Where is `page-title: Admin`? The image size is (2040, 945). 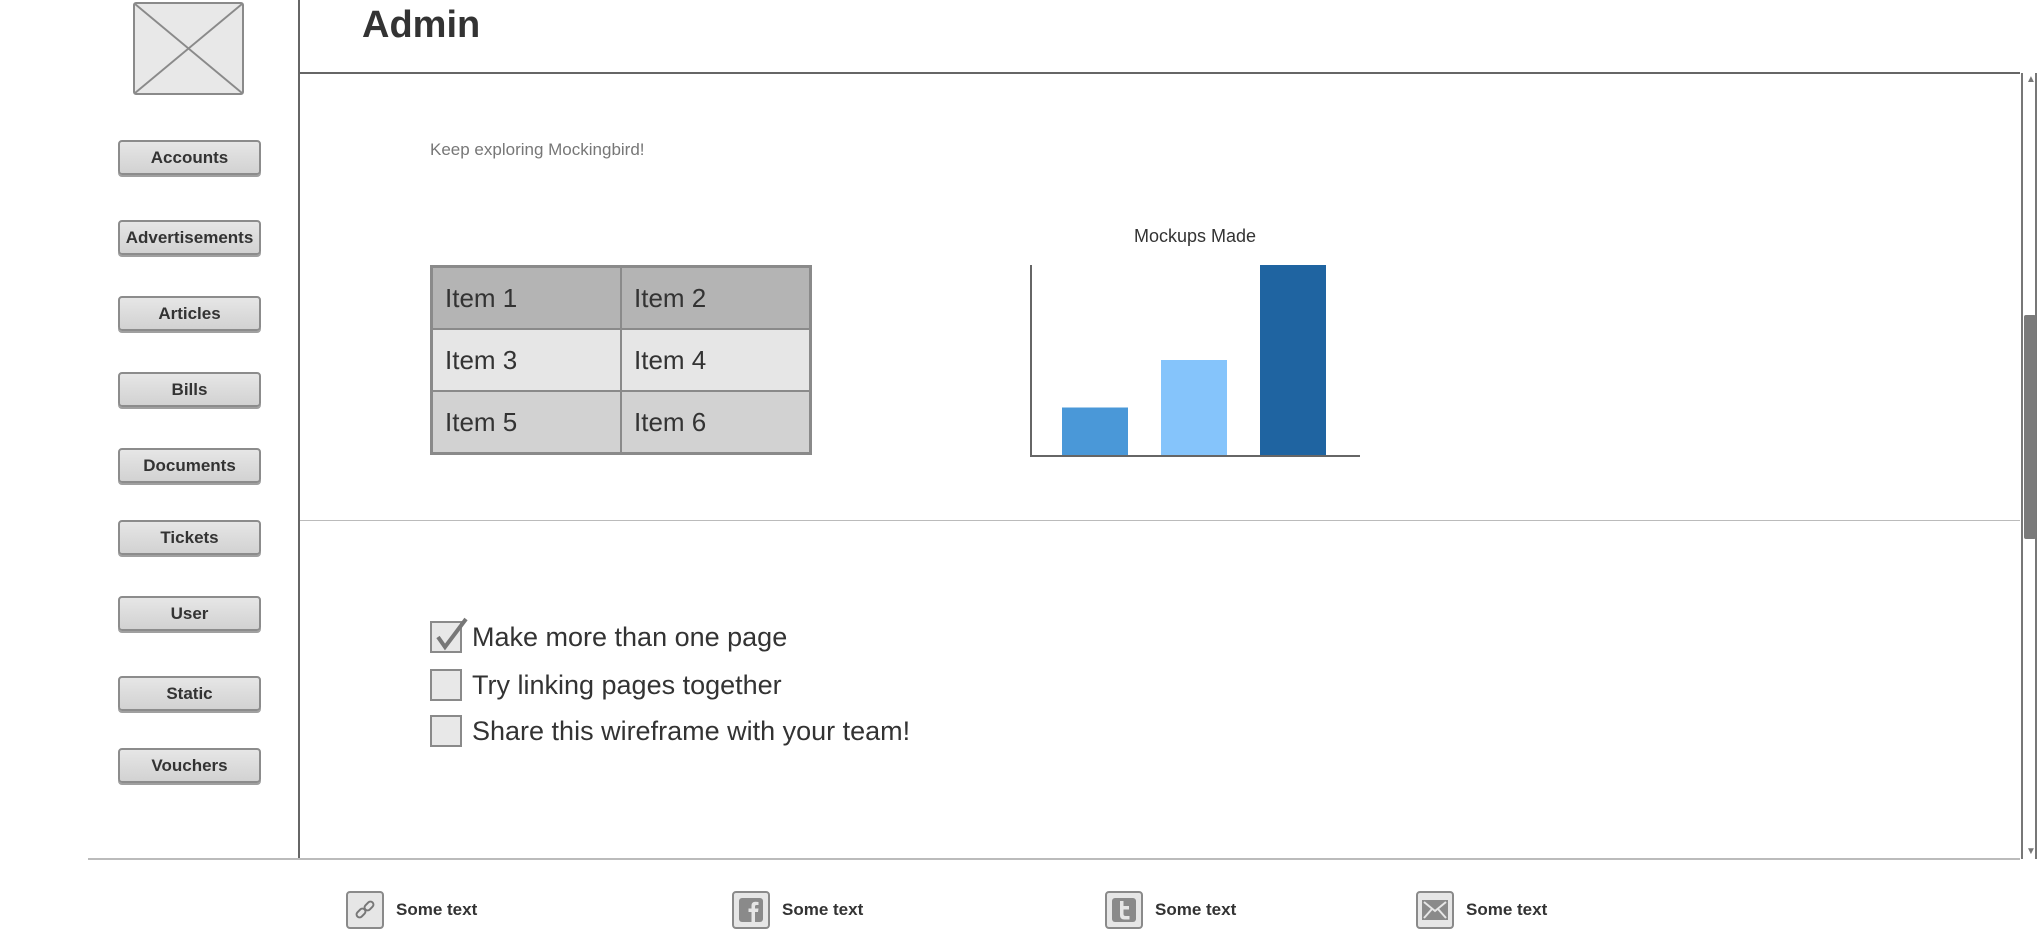
page-title: Admin is located at coordinates (421, 25).